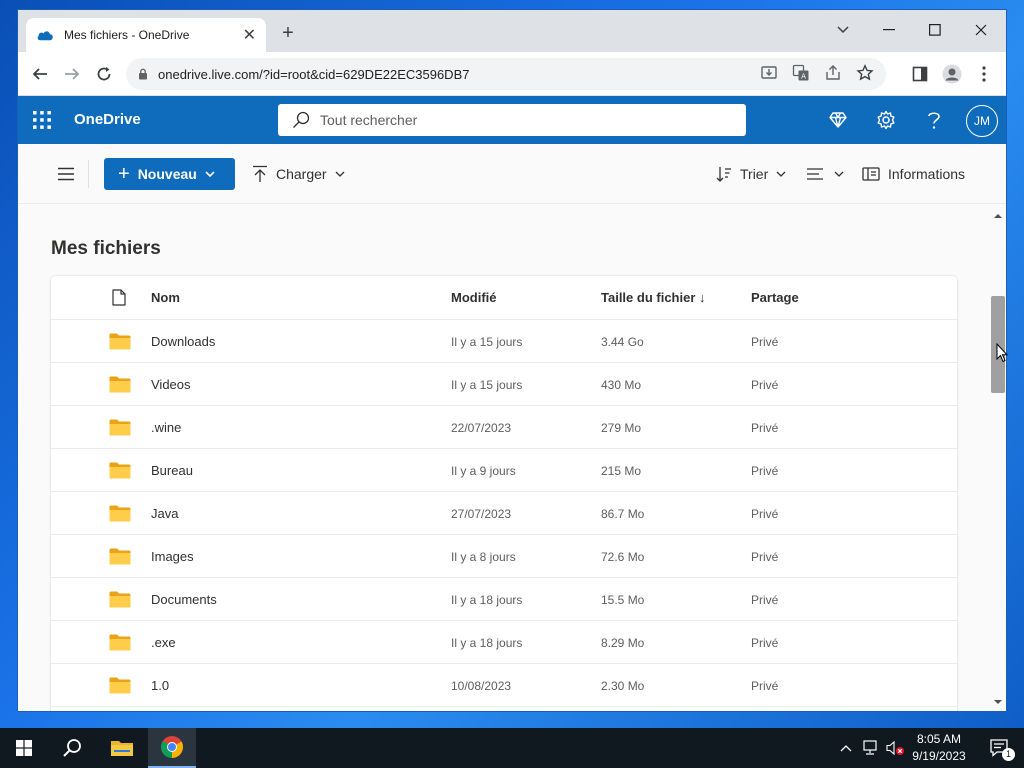 This screenshot has height=768, width=1024. I want to click on column-header-size: Taille du fichier ↓, so click(653, 297).